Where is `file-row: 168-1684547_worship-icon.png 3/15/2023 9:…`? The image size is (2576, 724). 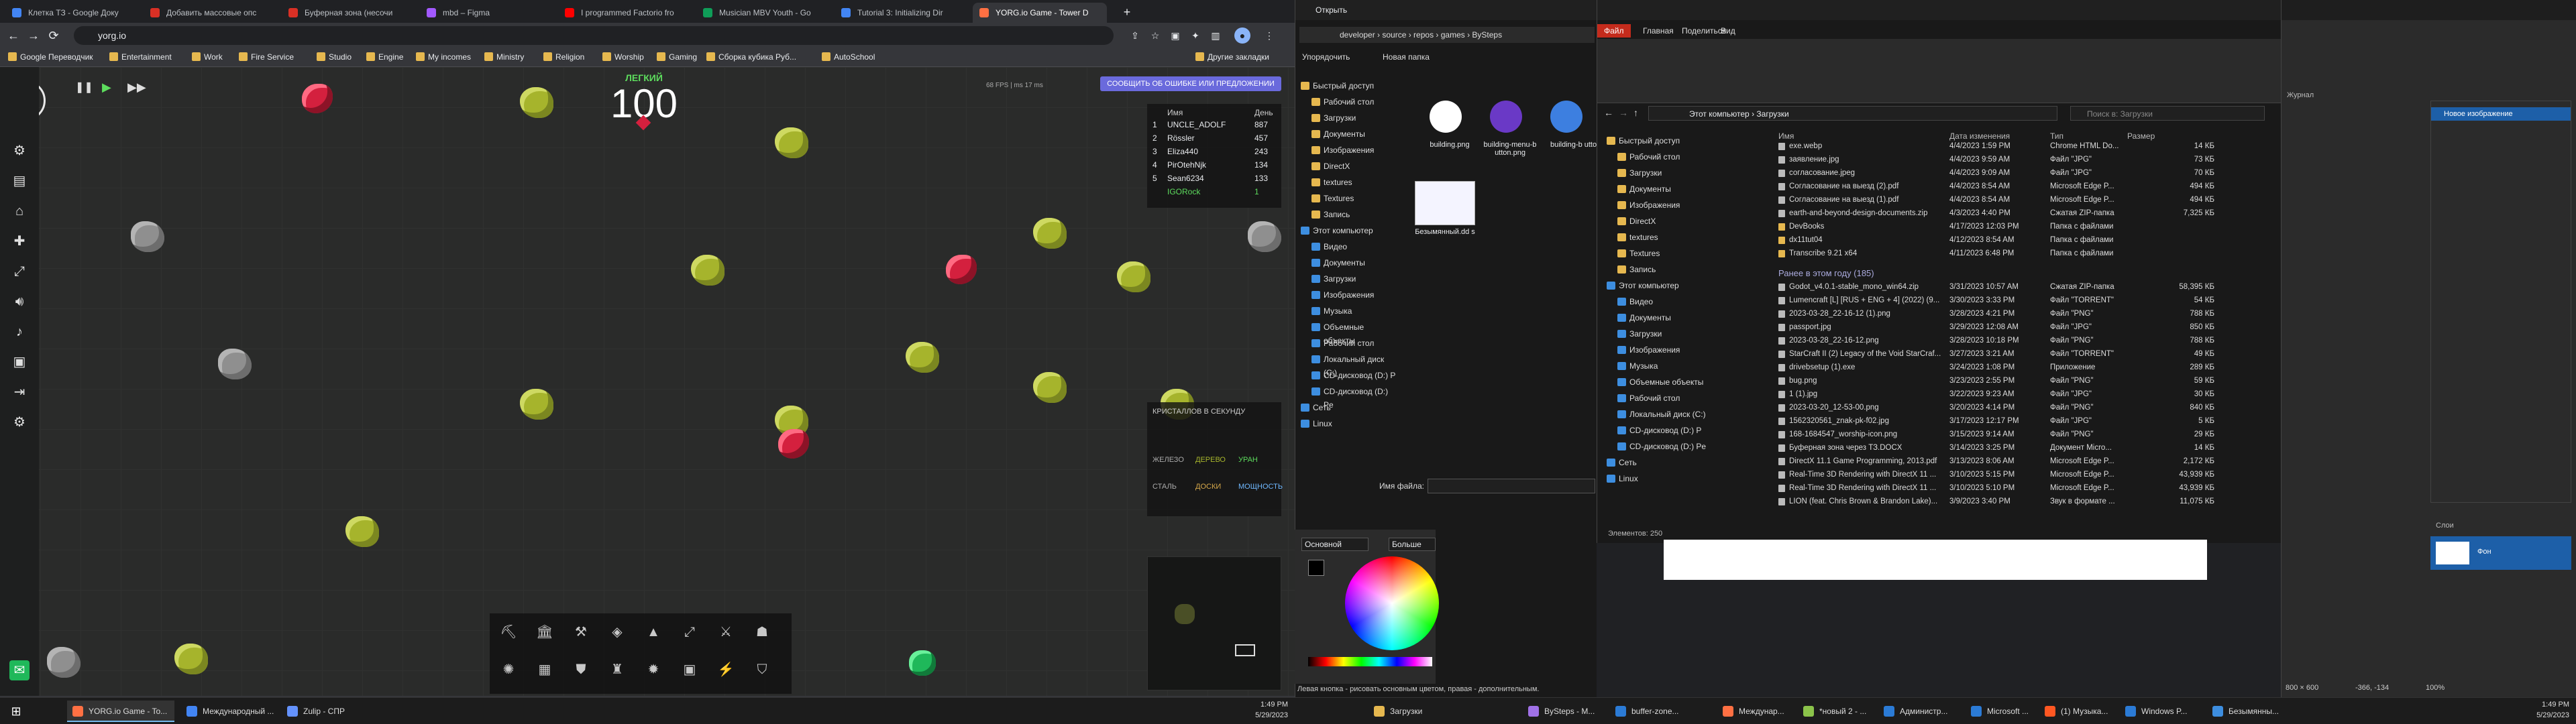 file-row: 168-1684547_worship-icon.png 3/15/2023 9:… is located at coordinates (2026, 434).